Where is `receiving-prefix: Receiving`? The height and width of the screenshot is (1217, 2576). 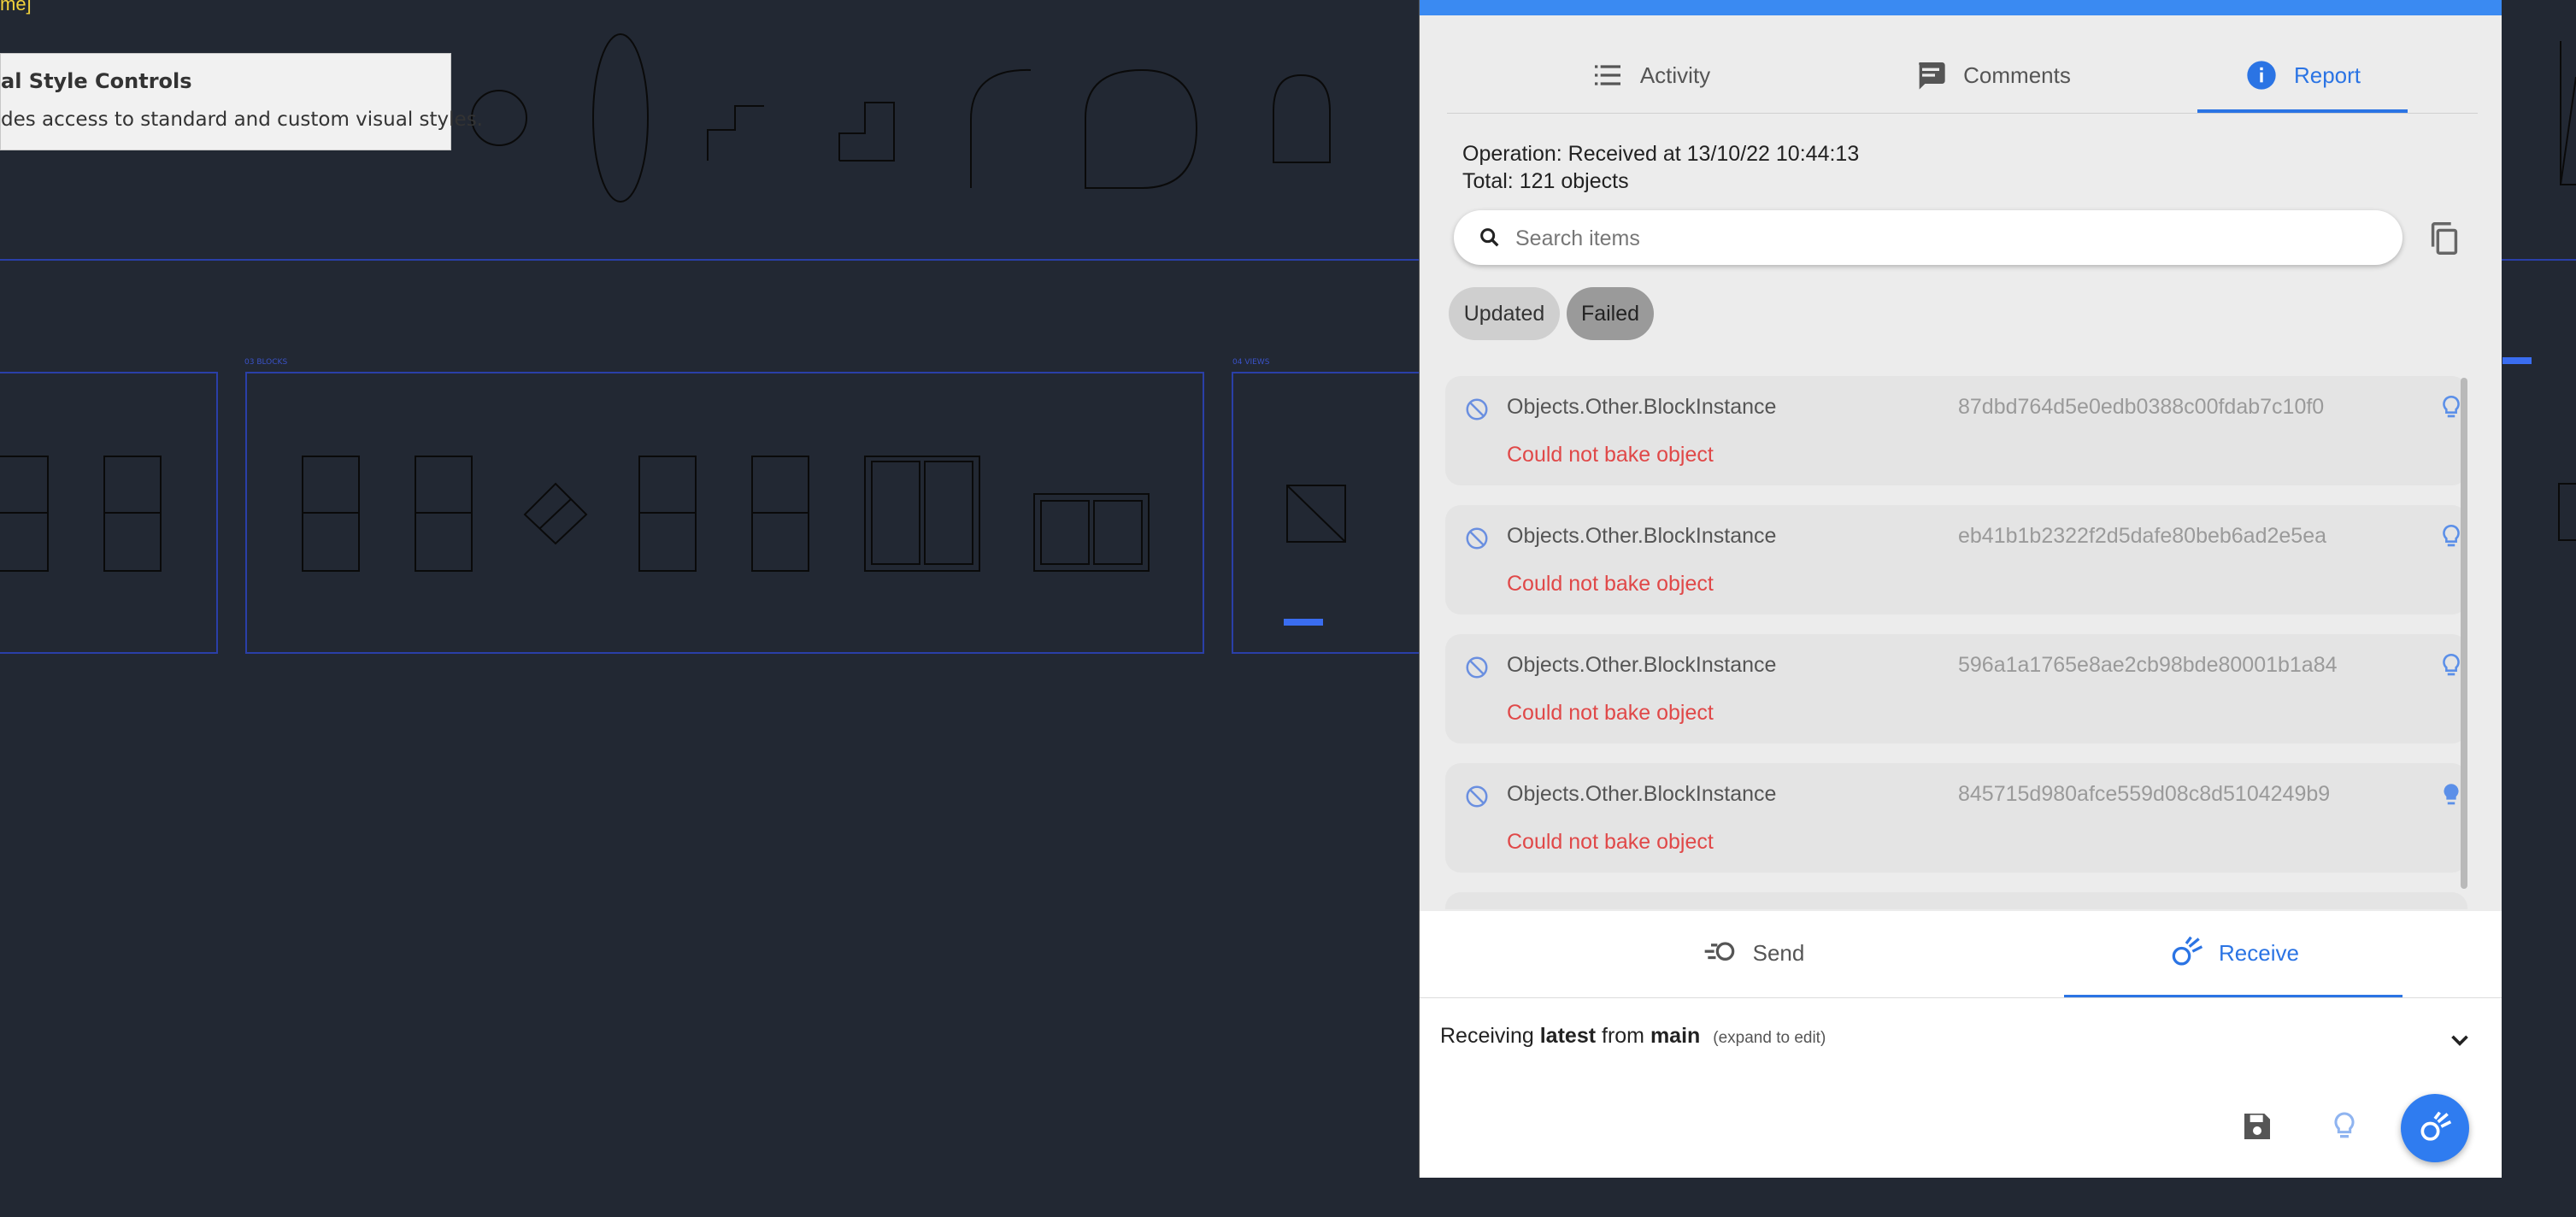 receiving-prefix: Receiving is located at coordinates (1487, 1036).